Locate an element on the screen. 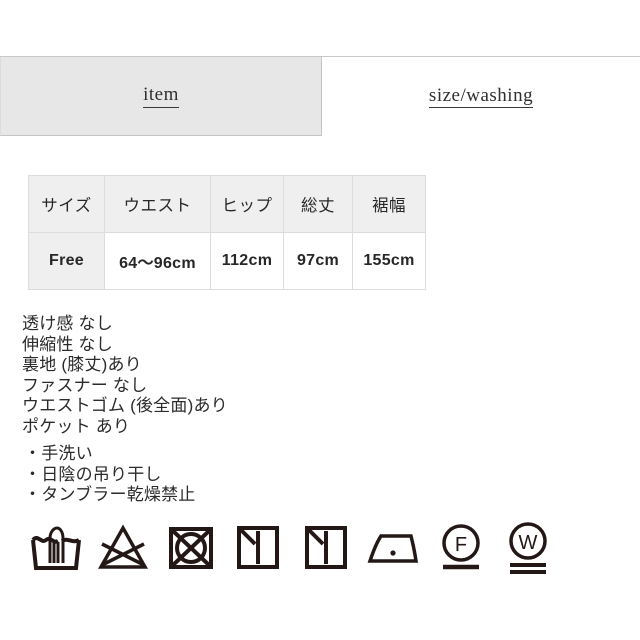 This screenshot has height=640, width=640. table-cell-hem-width: 155cm is located at coordinates (389, 261).